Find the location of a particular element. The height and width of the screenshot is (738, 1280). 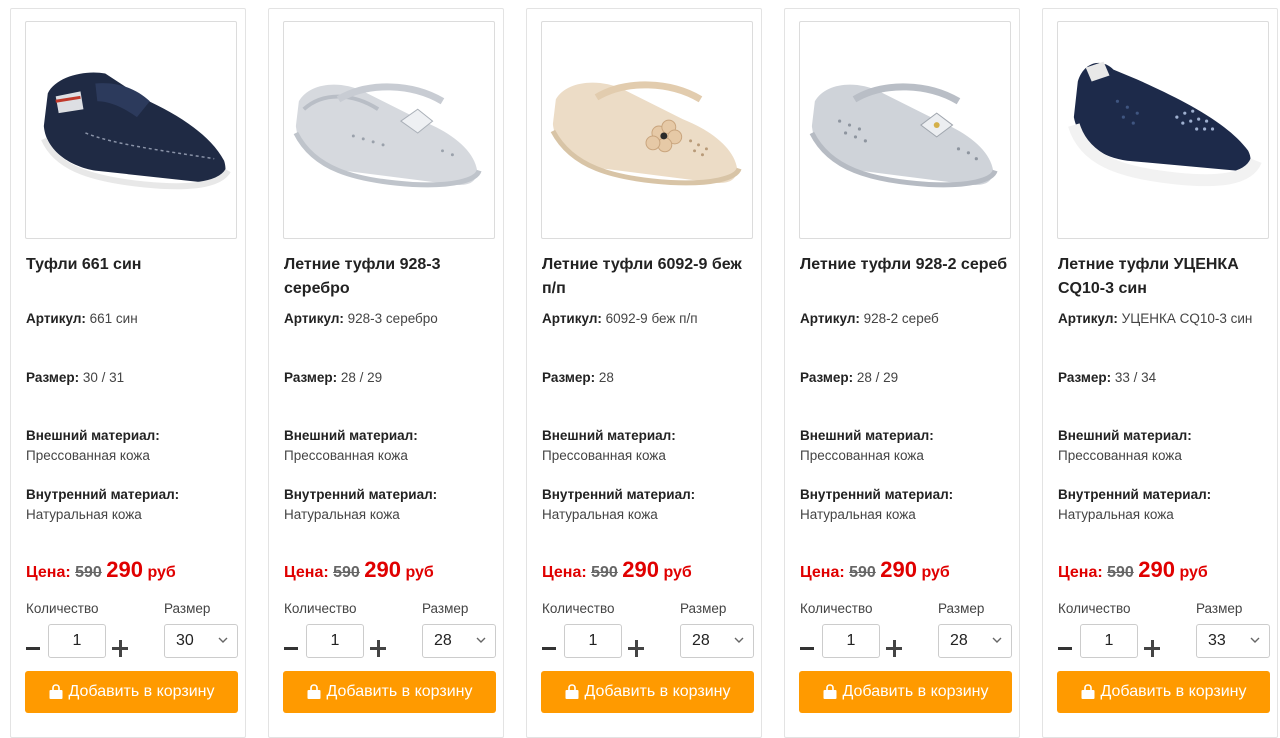

size-row: Размер: 30 / 31 is located at coordinates (138, 378).